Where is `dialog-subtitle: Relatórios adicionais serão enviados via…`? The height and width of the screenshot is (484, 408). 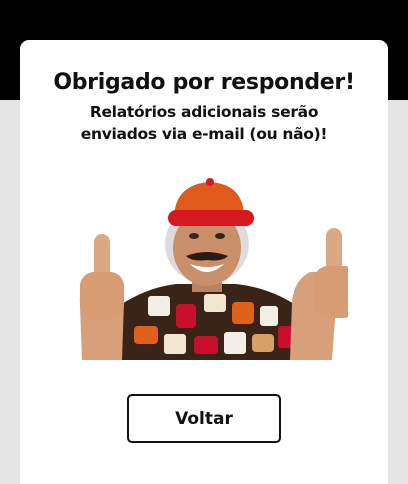
dialog-subtitle: Relatórios adicionais serão enviados via… is located at coordinates (204, 123).